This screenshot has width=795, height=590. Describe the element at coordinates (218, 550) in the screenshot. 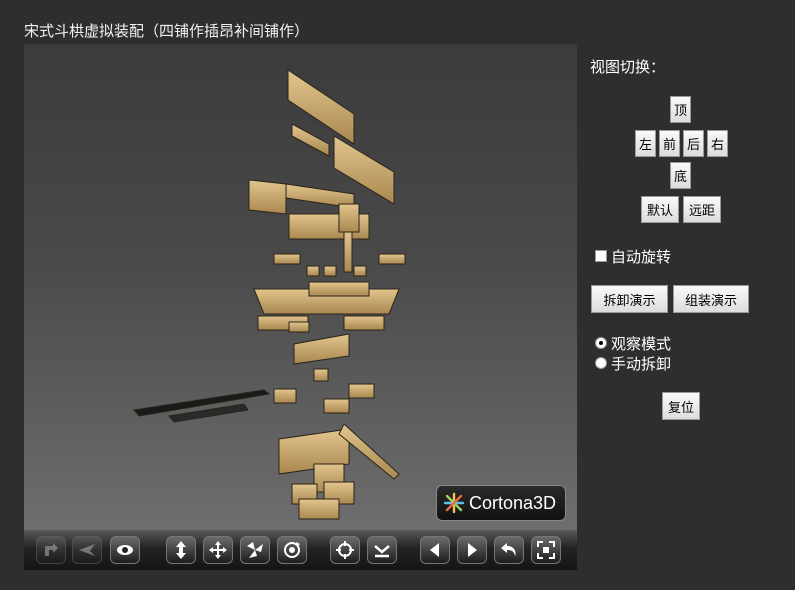

I see `pan-icon` at that location.